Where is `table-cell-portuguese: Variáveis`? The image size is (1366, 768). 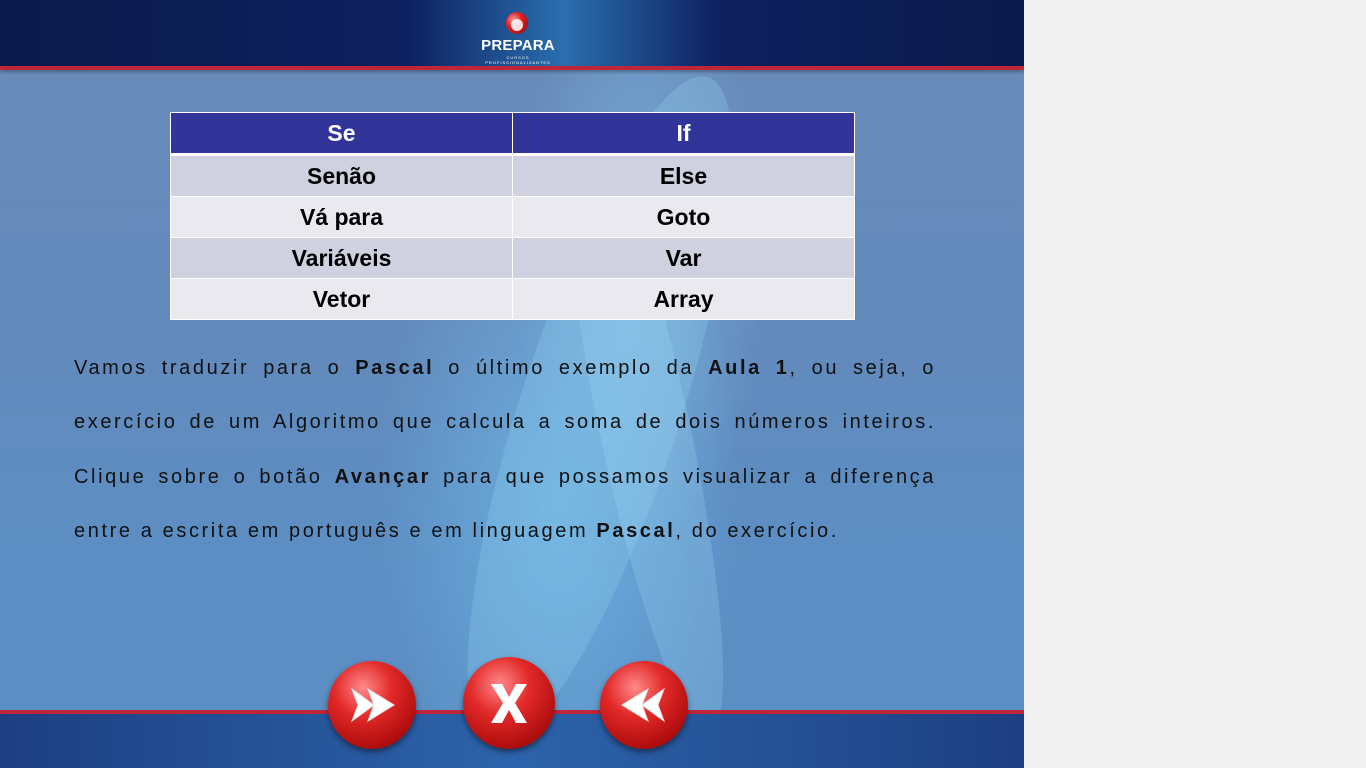 table-cell-portuguese: Variáveis is located at coordinates (341, 258).